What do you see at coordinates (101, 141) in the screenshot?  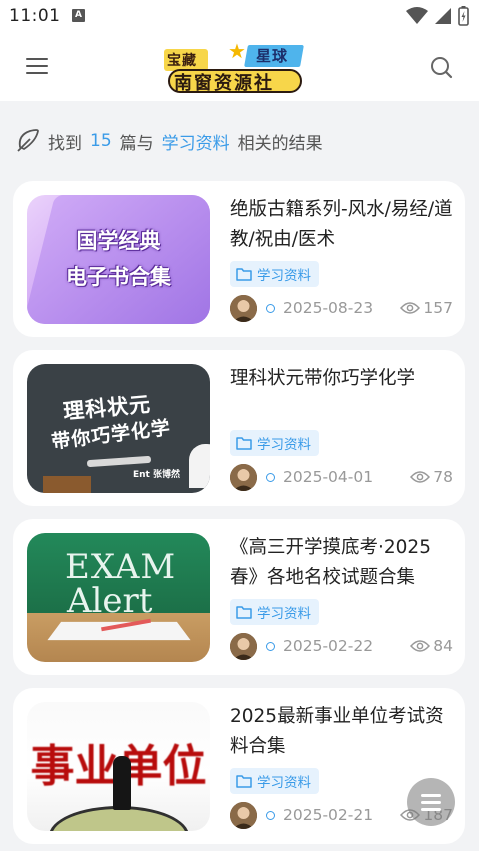 I see `result-count: 15` at bounding box center [101, 141].